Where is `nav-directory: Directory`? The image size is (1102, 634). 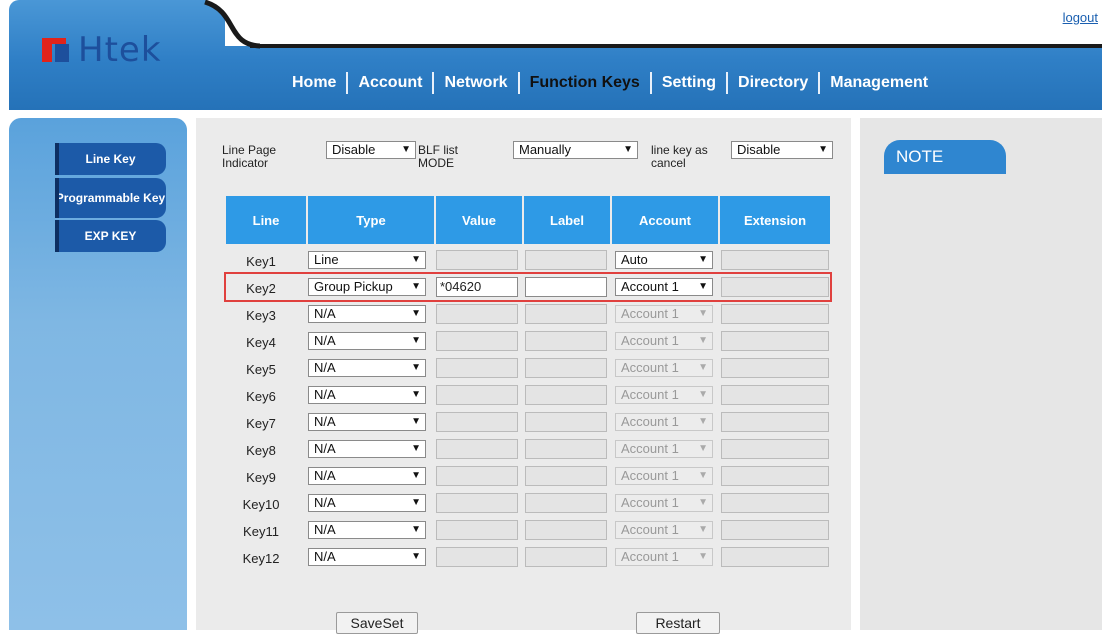 nav-directory: Directory is located at coordinates (773, 83).